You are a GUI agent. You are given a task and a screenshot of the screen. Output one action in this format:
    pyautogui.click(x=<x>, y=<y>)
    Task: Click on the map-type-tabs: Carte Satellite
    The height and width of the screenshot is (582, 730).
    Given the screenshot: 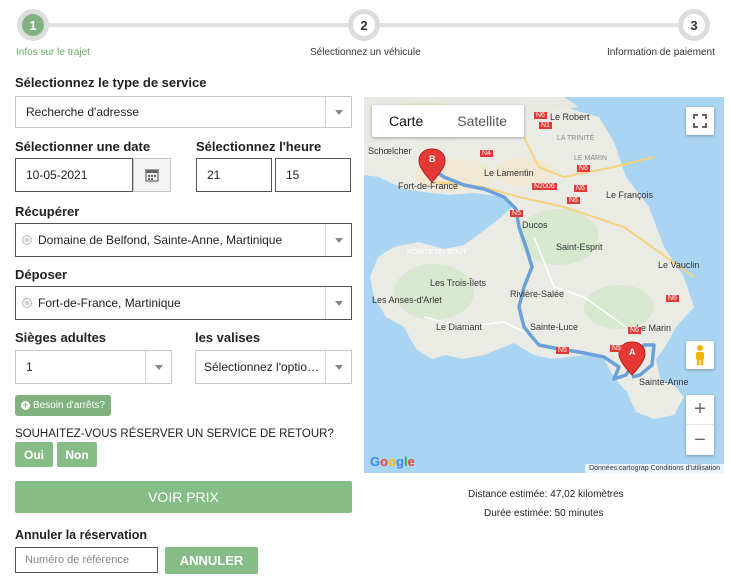 What is the action you would take?
    pyautogui.click(x=448, y=121)
    